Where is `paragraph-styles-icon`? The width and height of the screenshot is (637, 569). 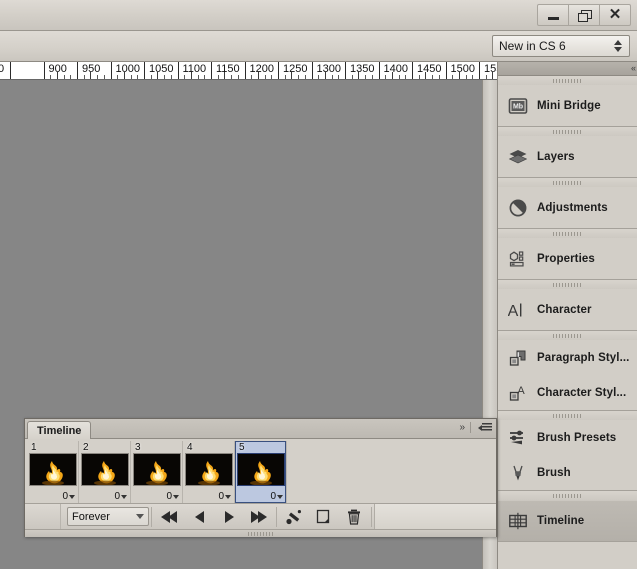 paragraph-styles-icon is located at coordinates (518, 358).